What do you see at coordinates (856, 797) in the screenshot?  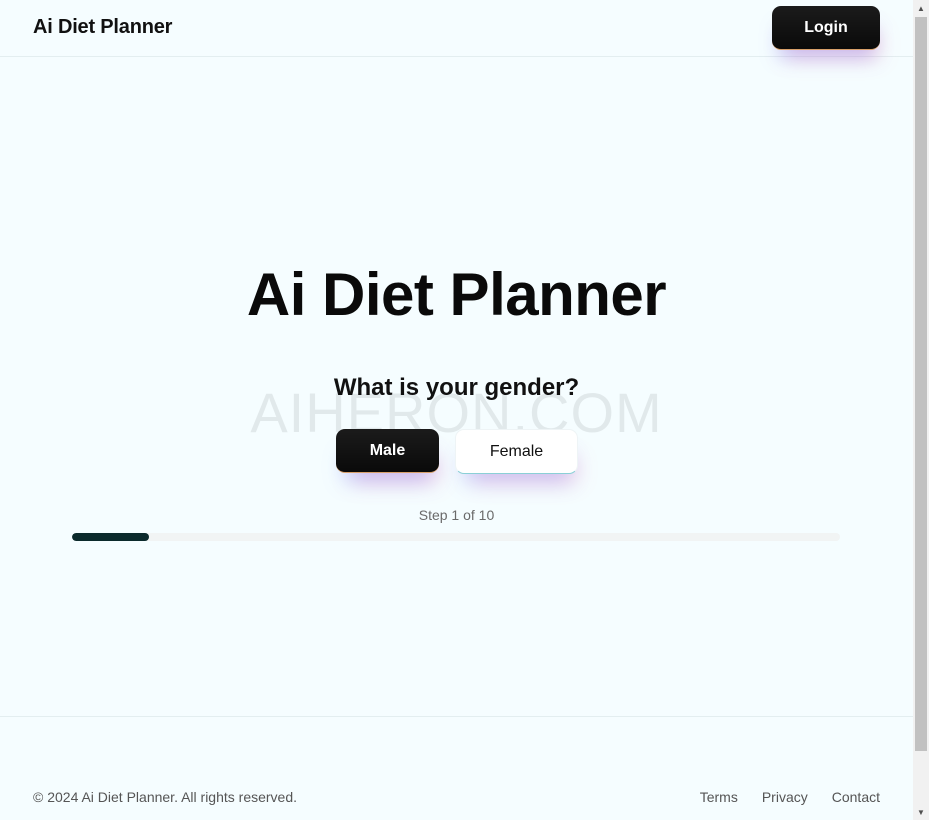 I see `footer-link-contact: Contact` at bounding box center [856, 797].